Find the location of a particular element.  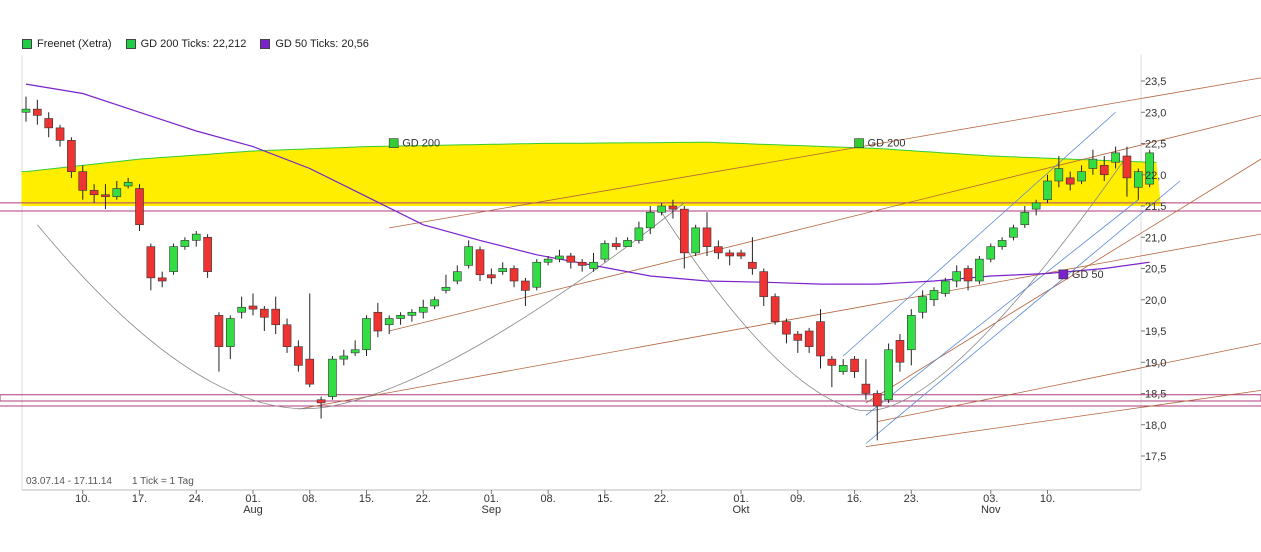

x-tick-label: 23. is located at coordinates (911, 499).